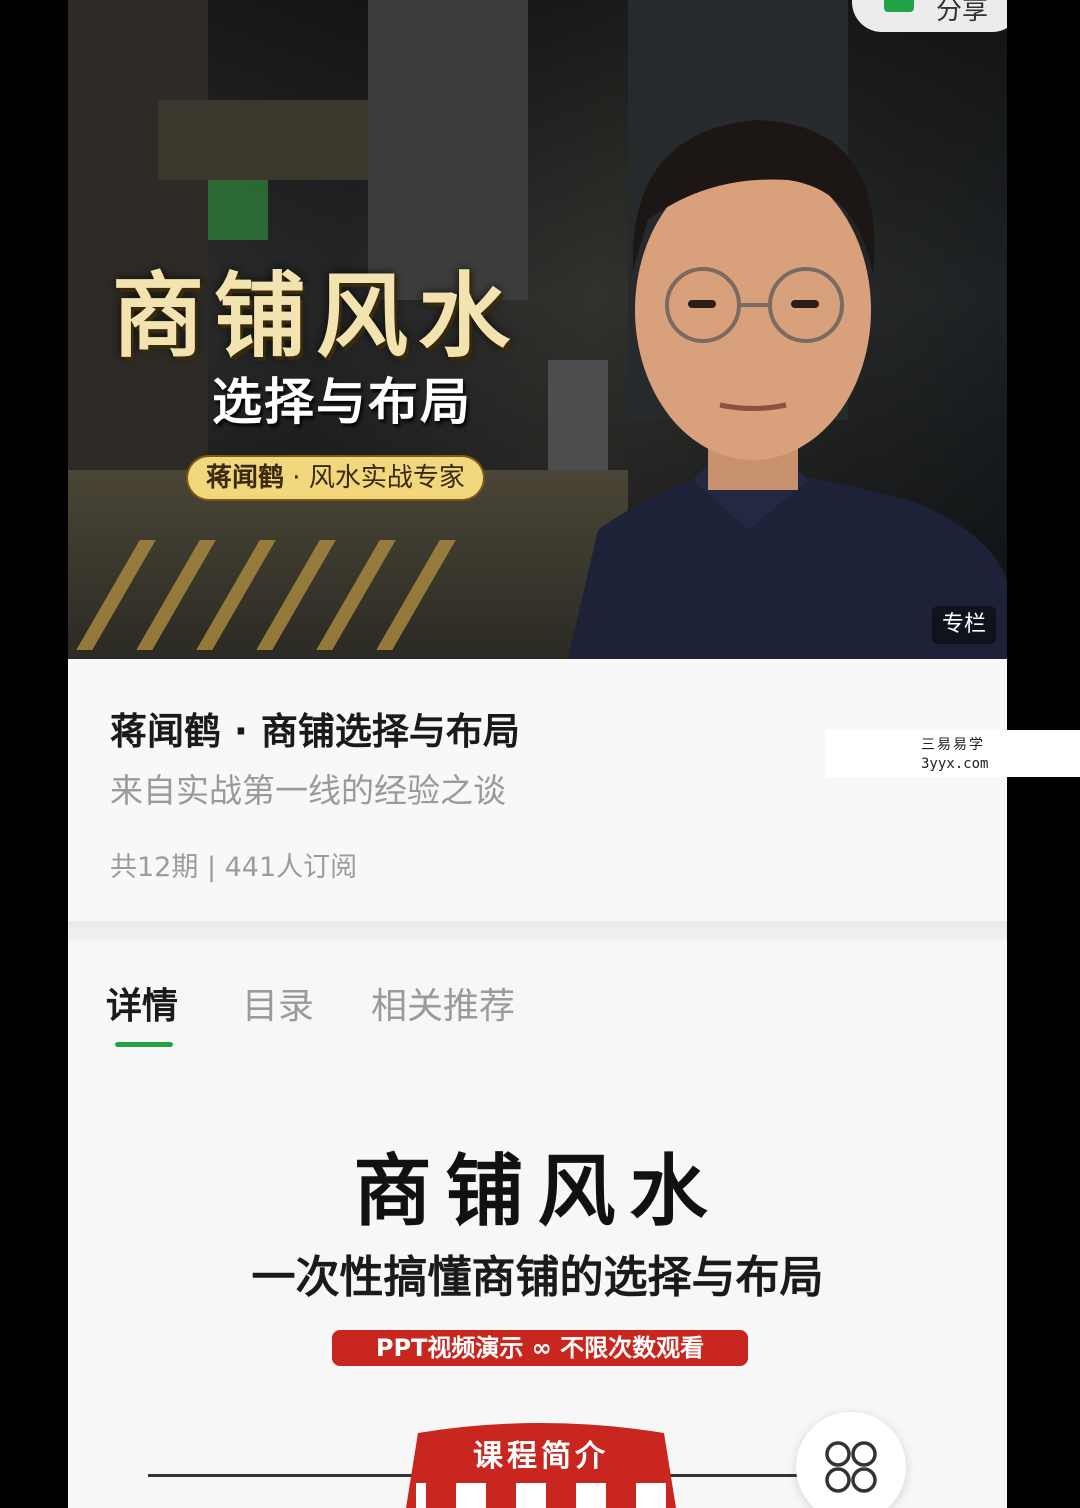  Describe the element at coordinates (537, 996) in the screenshot. I see `tab-bar: 详情 目录 相关推荐` at that location.